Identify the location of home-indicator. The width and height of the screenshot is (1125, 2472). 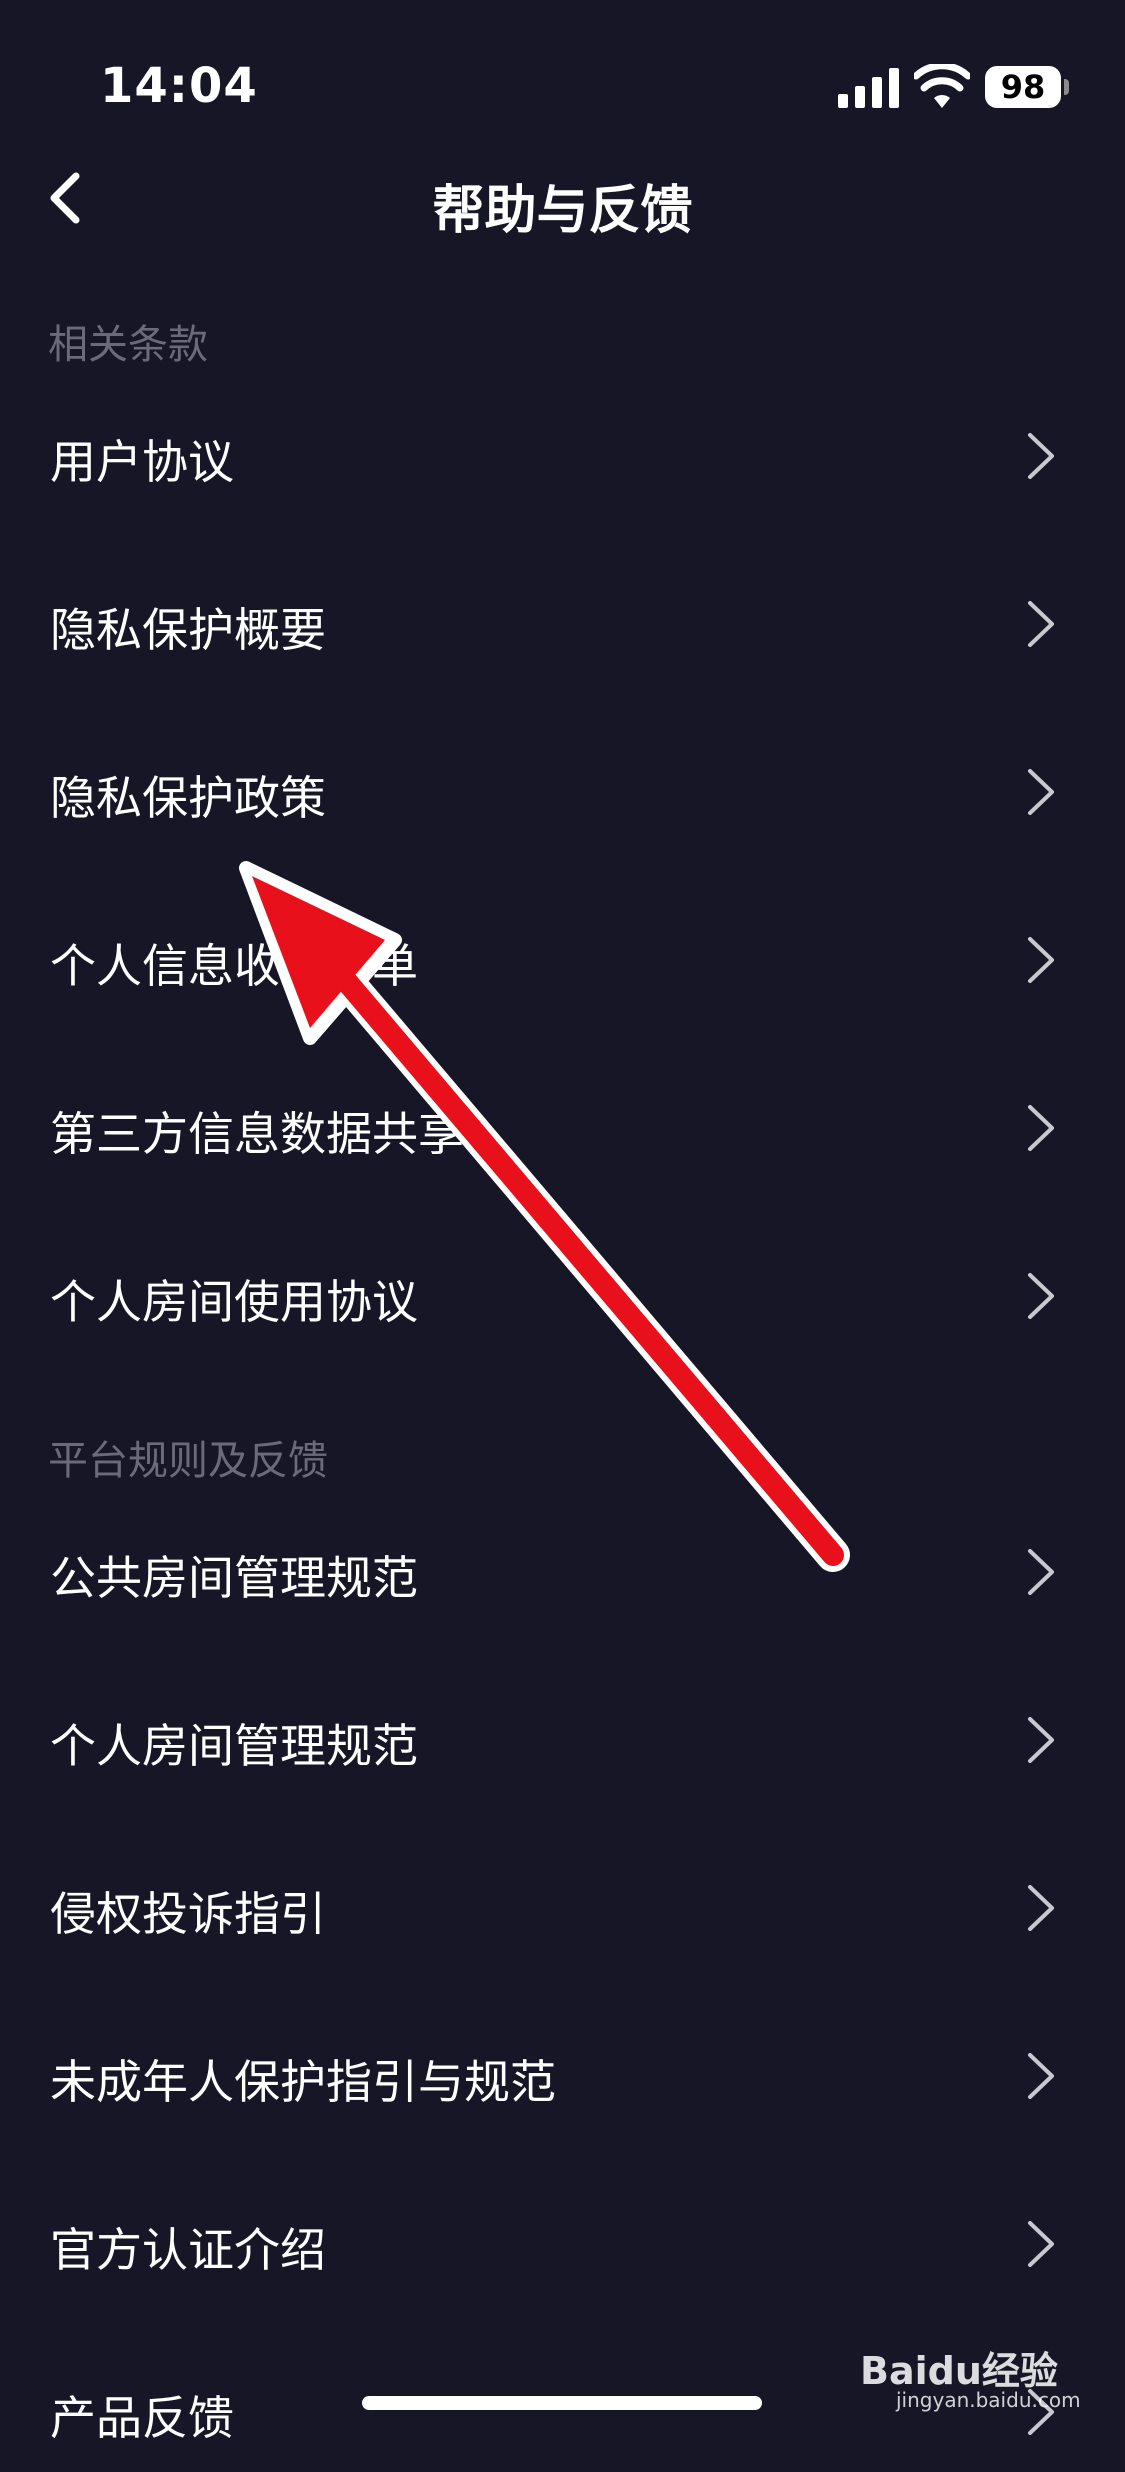
(562, 2403).